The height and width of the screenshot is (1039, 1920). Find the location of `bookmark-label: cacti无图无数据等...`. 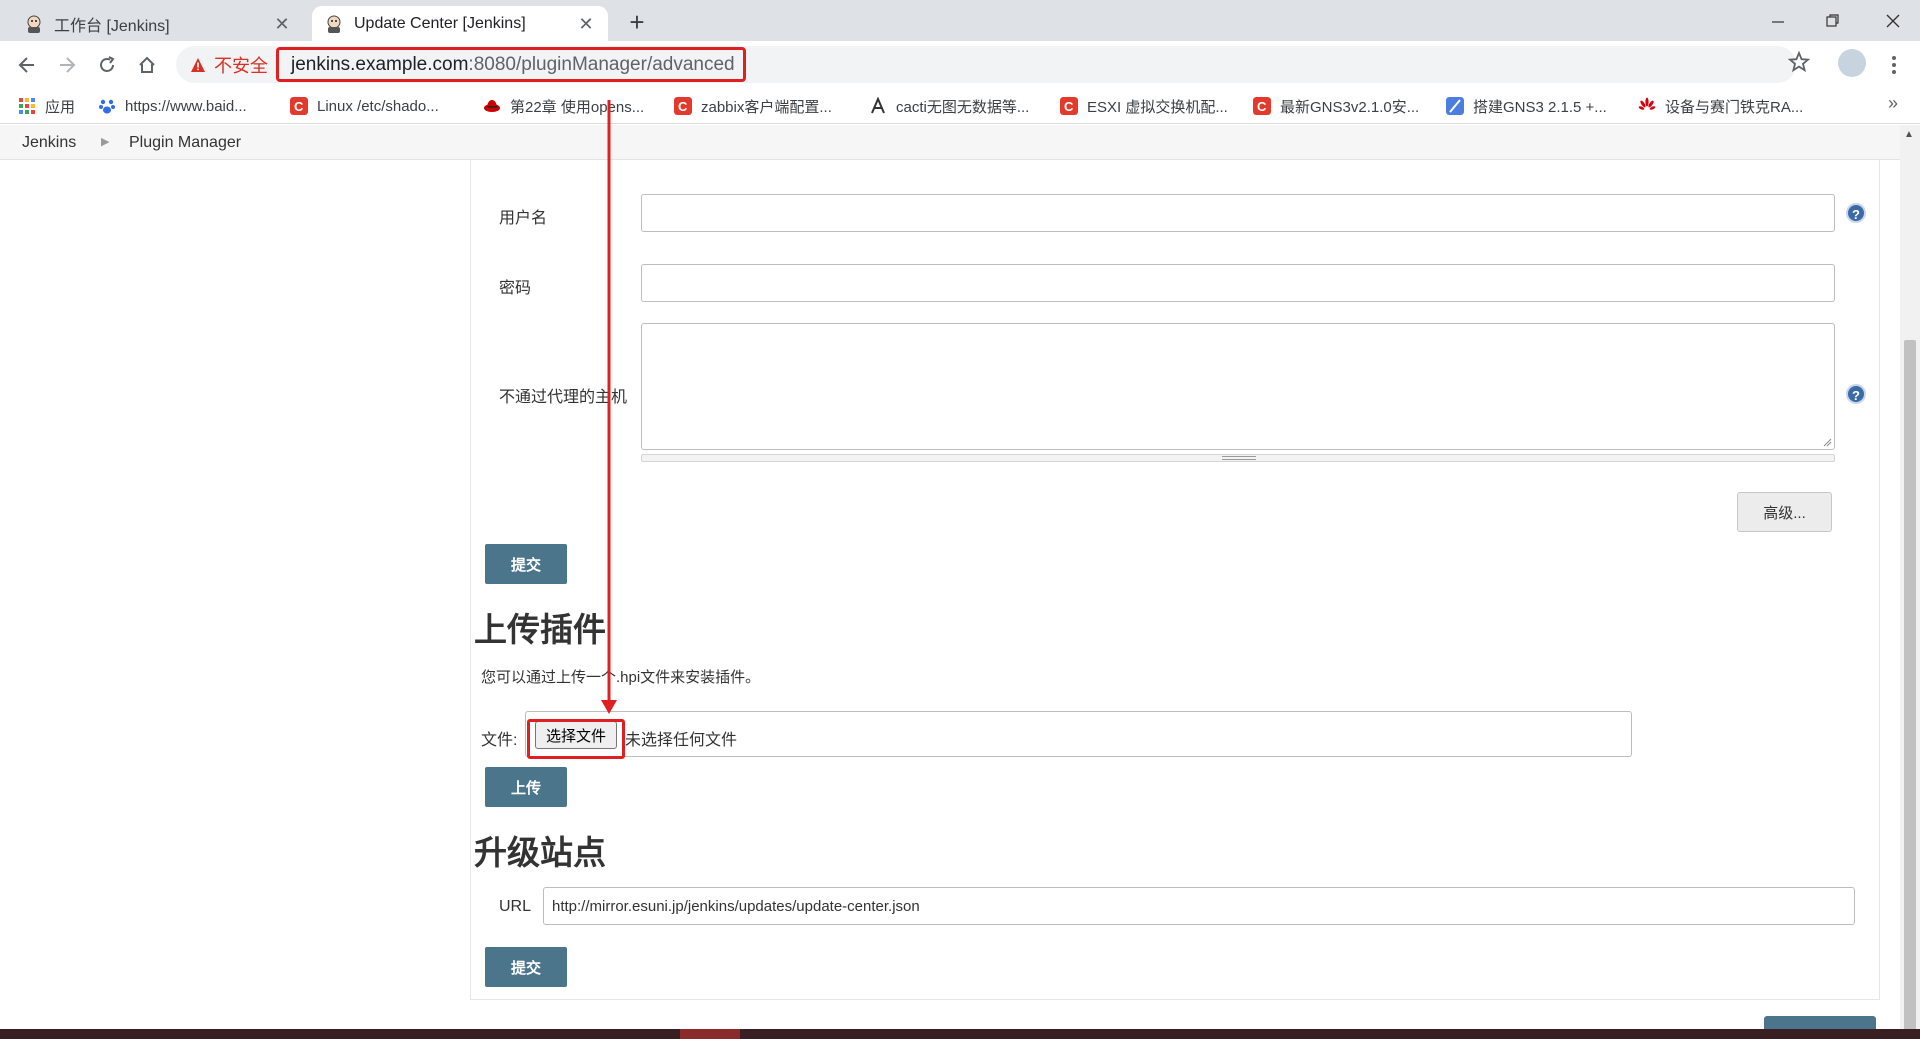

bookmark-label: cacti无图无数据等... is located at coordinates (963, 107).